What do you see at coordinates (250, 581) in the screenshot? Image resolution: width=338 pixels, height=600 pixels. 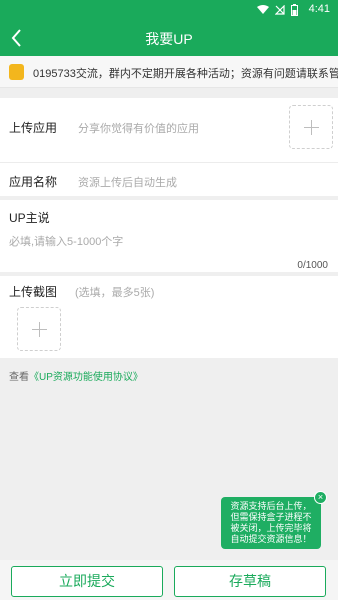 I see `save-draft-button: 存草稿` at bounding box center [250, 581].